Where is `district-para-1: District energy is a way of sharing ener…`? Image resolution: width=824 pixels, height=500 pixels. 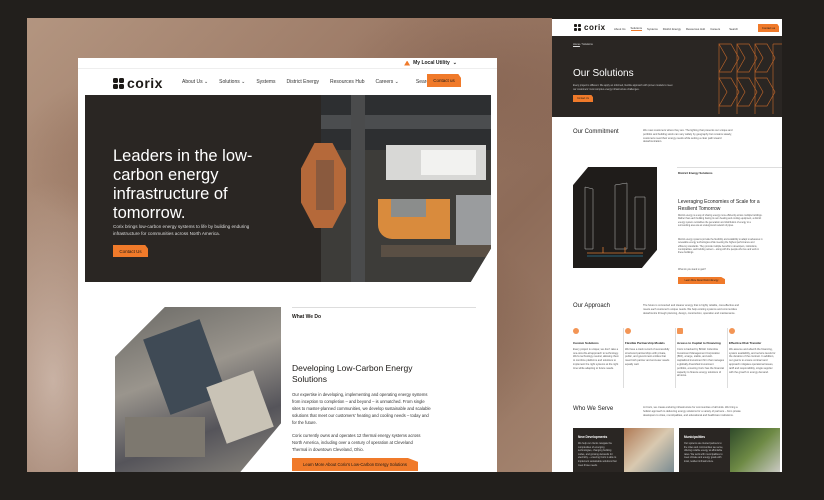 district-para-1: District energy is a way of sharing ener… is located at coordinates (720, 221).